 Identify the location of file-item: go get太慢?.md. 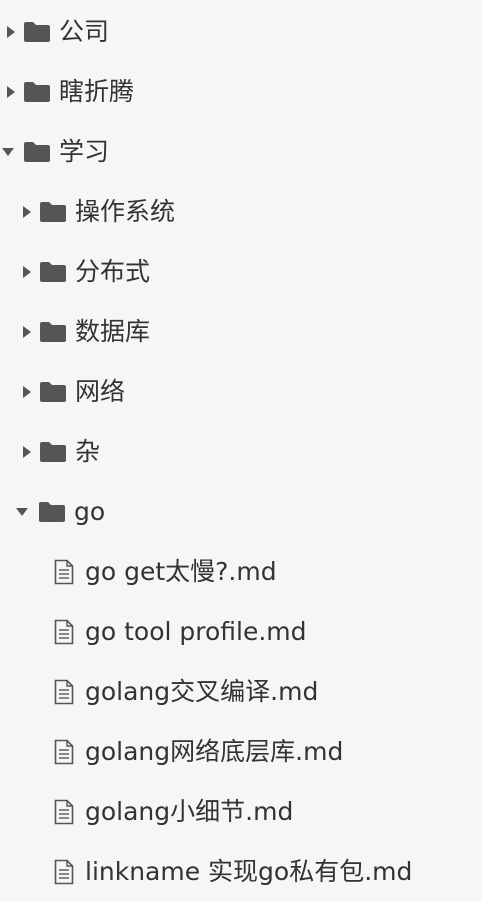
(241, 572).